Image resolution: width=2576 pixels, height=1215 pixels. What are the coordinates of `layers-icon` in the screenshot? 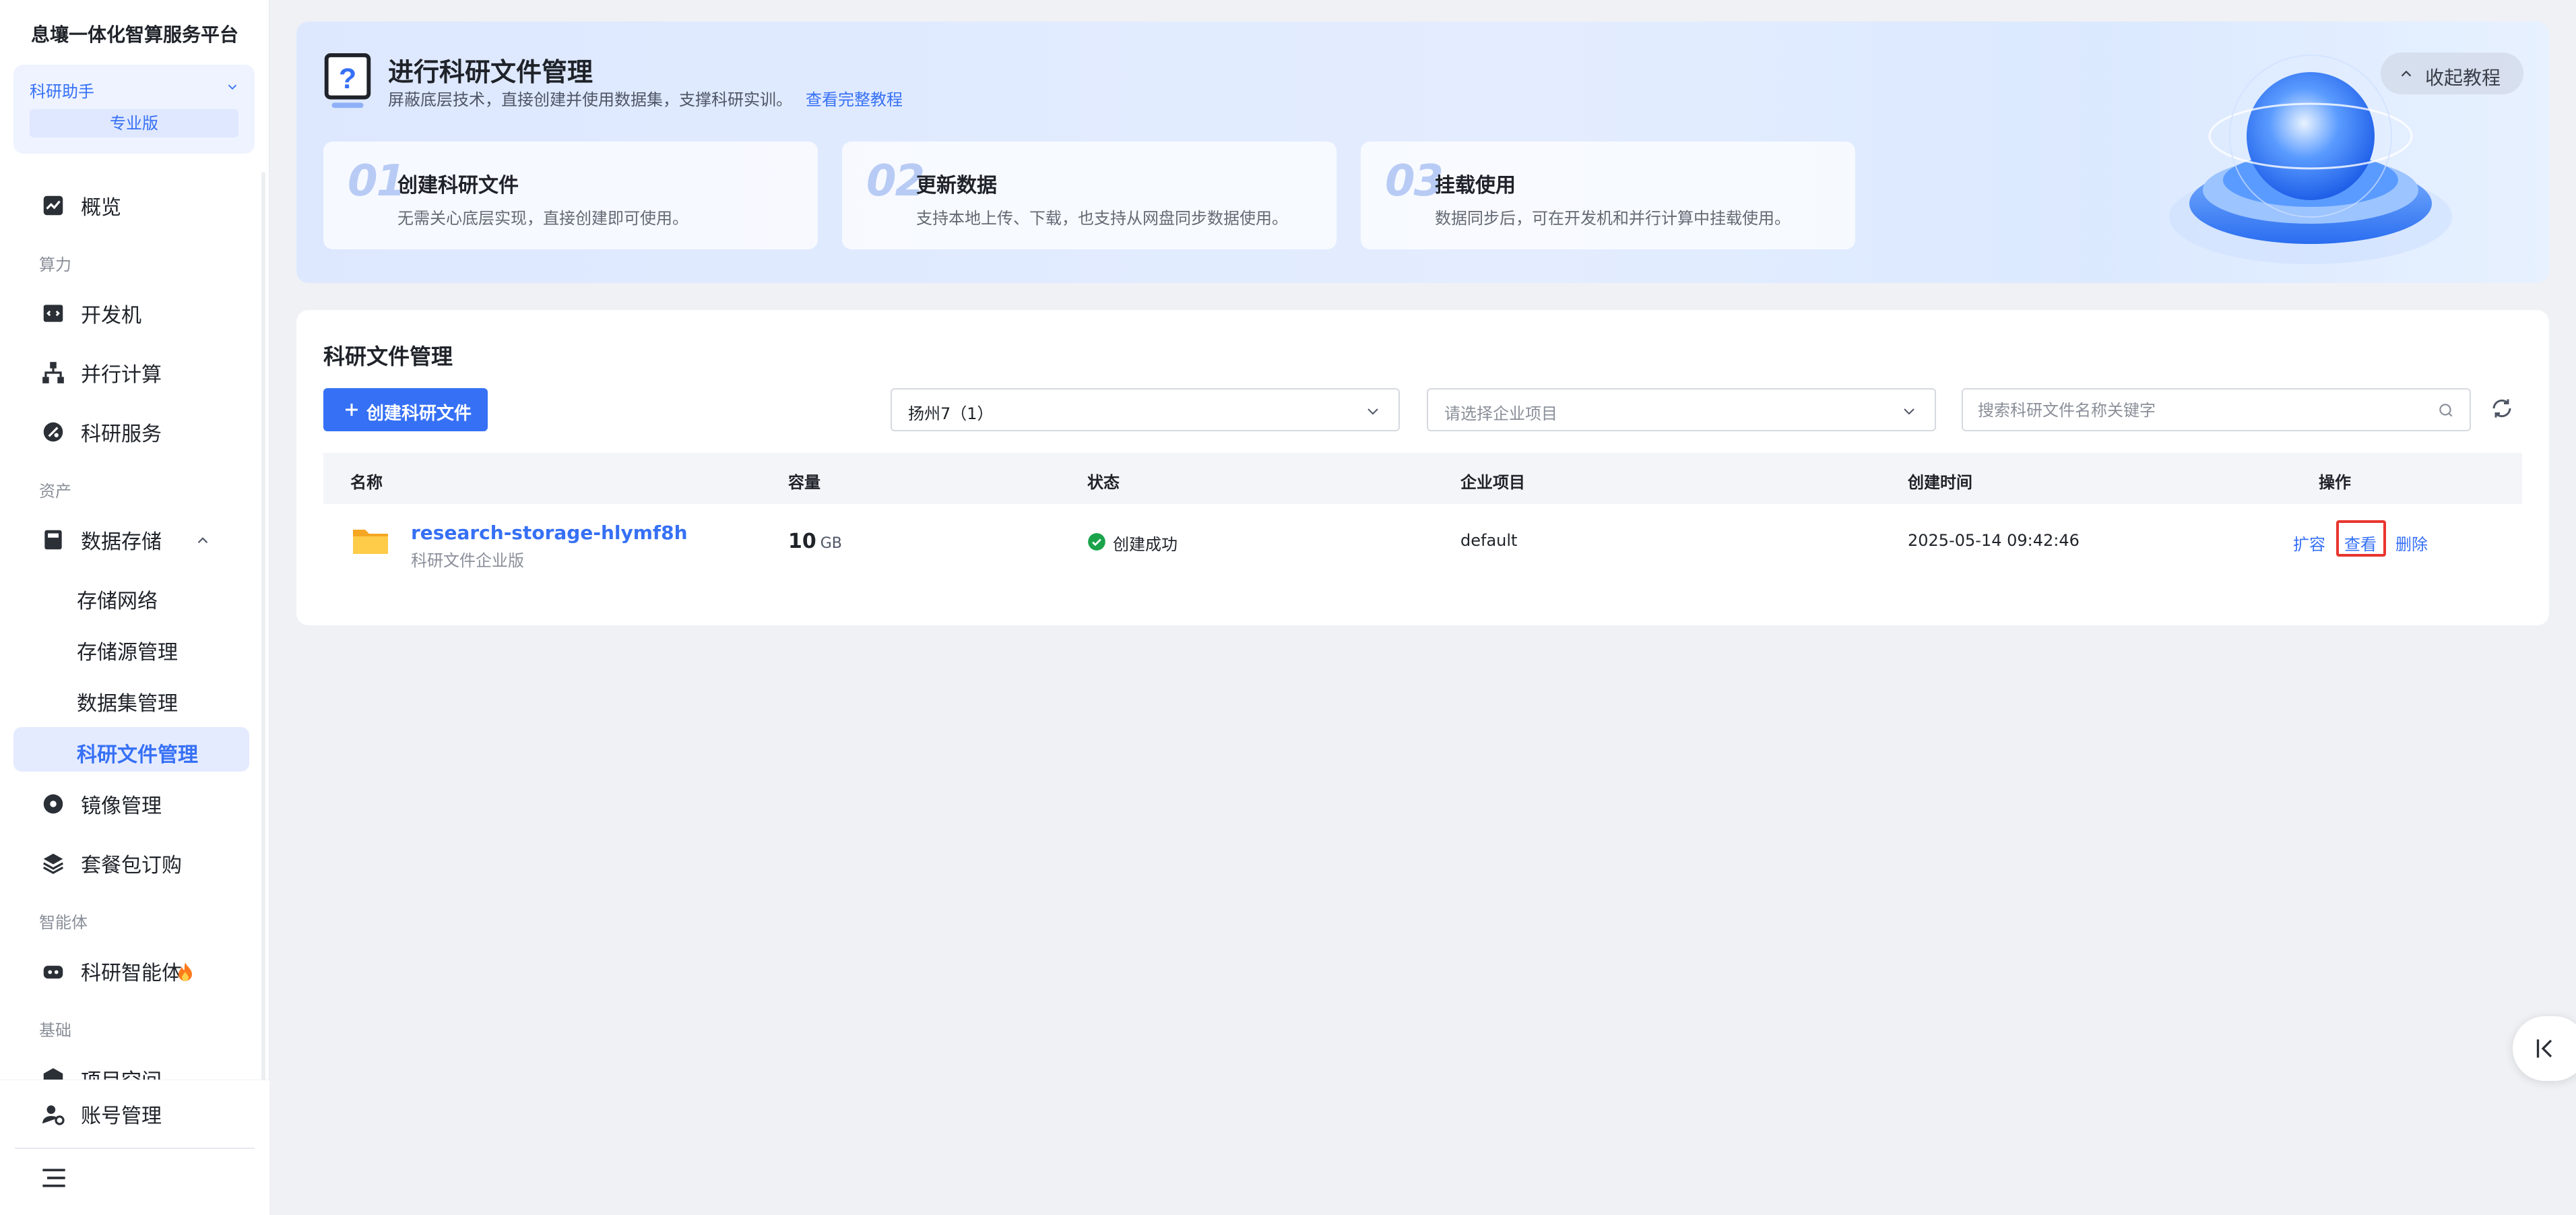 It's located at (53, 864).